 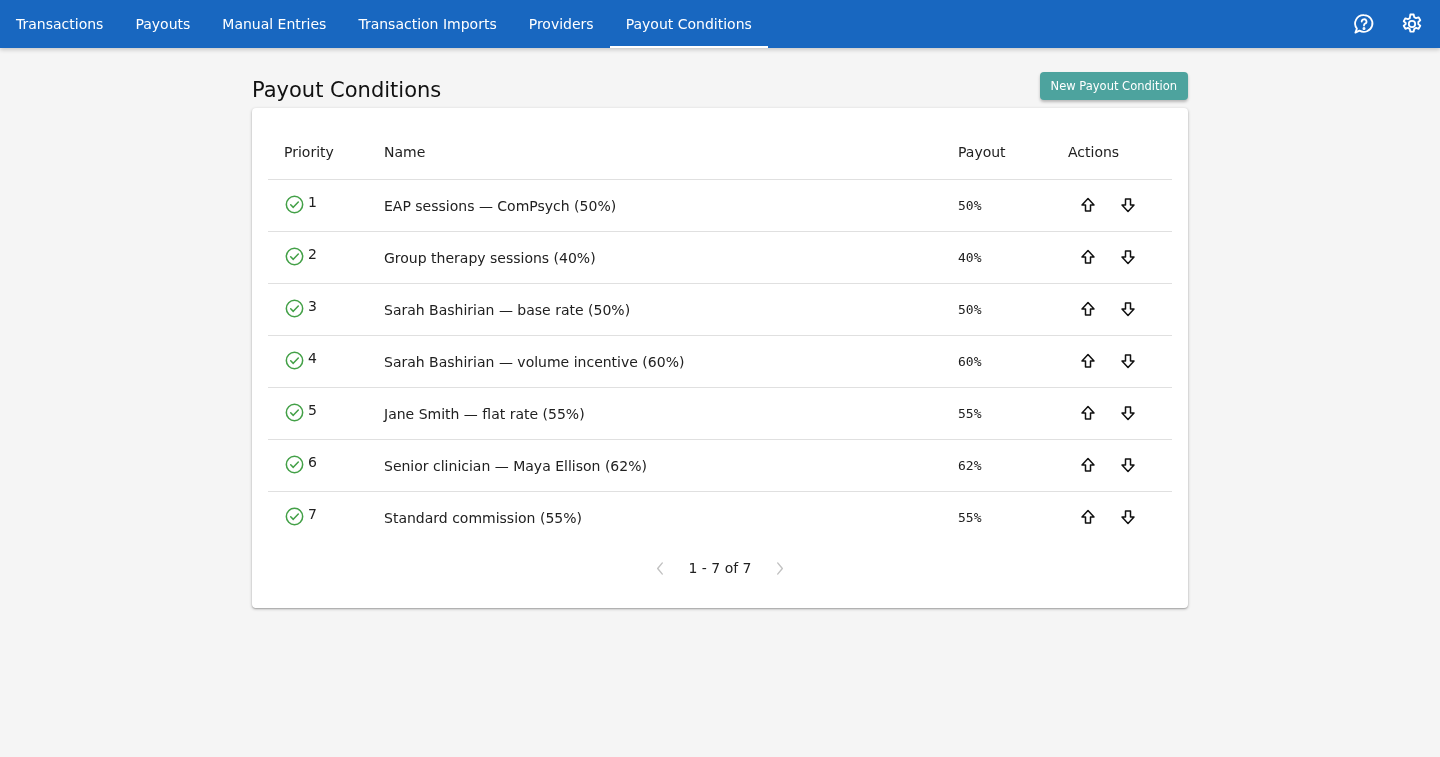 I want to click on chevron-right-icon, so click(x=779, y=568).